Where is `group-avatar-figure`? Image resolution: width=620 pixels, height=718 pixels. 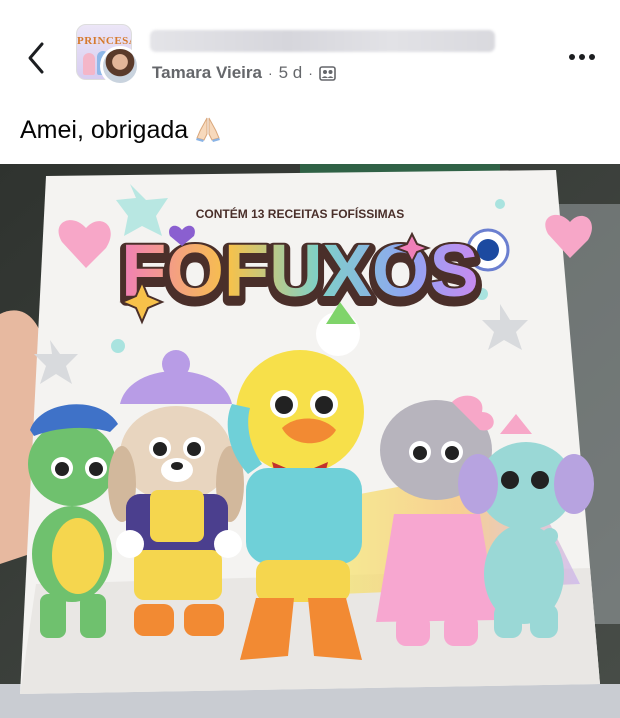 group-avatar-figure is located at coordinates (89, 64).